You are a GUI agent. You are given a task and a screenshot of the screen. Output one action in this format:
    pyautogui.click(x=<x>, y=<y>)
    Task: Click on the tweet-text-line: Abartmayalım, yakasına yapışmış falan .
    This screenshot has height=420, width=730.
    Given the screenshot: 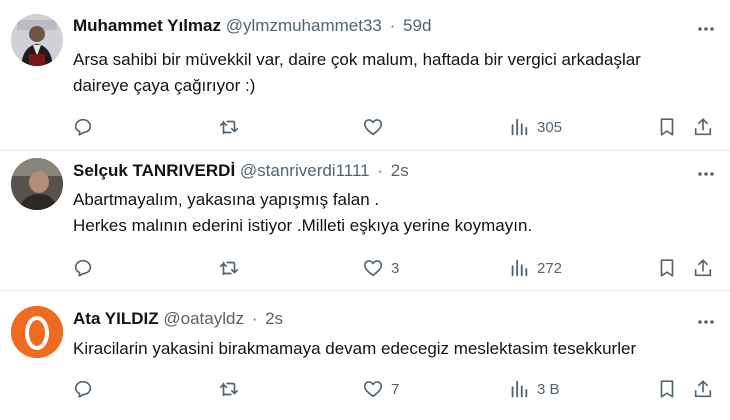 What is the action you would take?
    pyautogui.click(x=226, y=199)
    